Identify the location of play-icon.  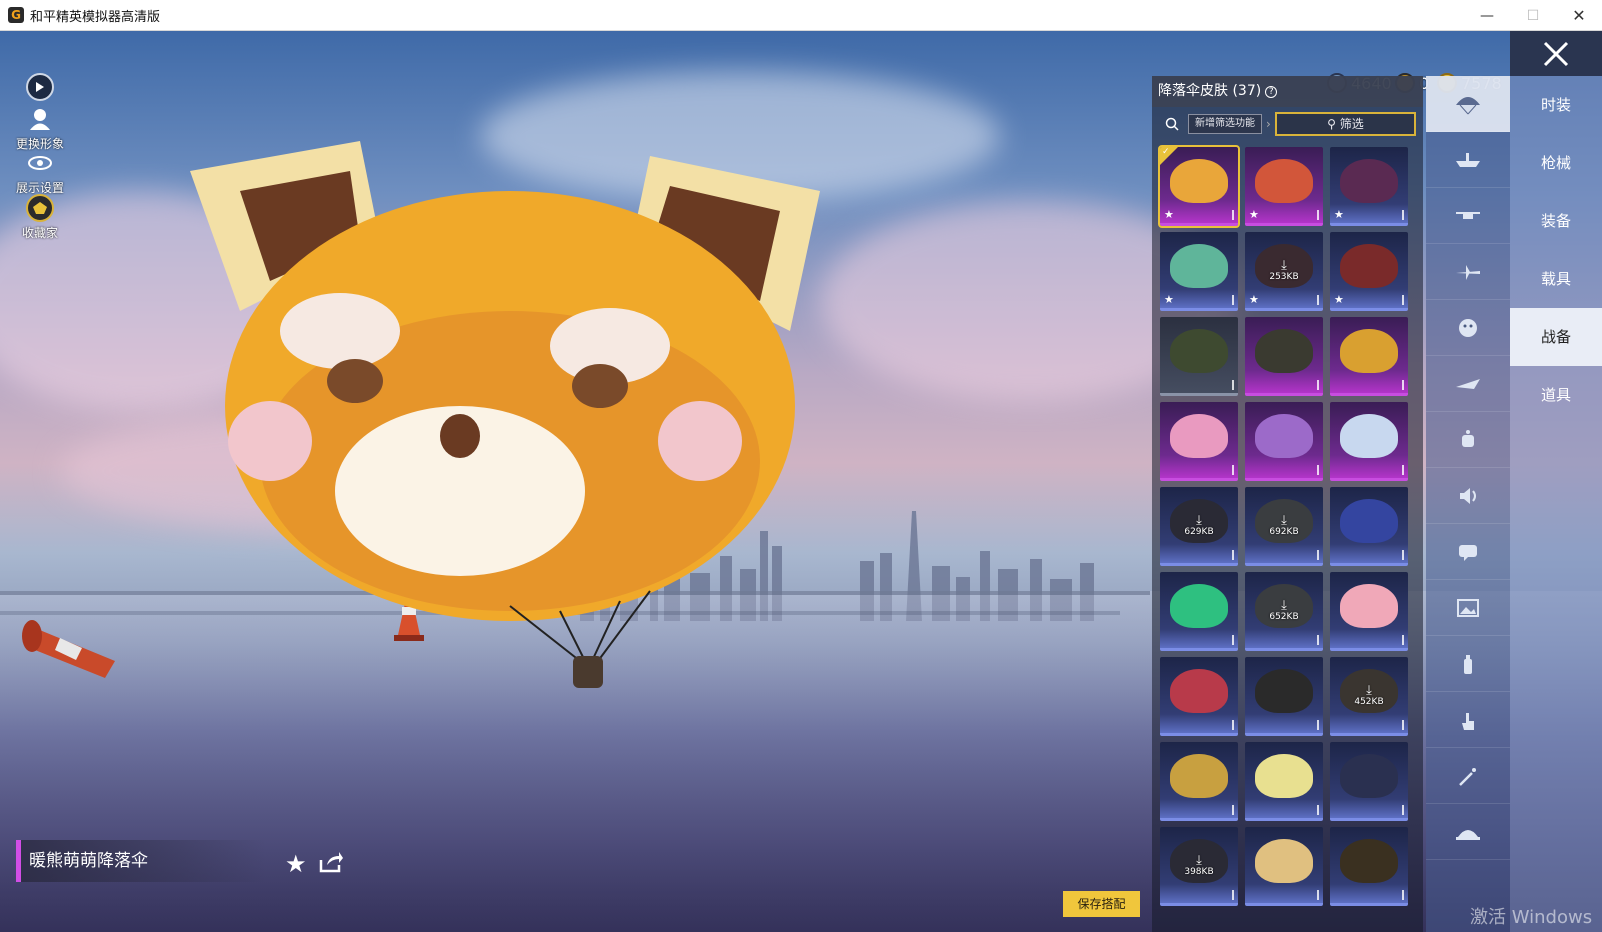
(40, 87).